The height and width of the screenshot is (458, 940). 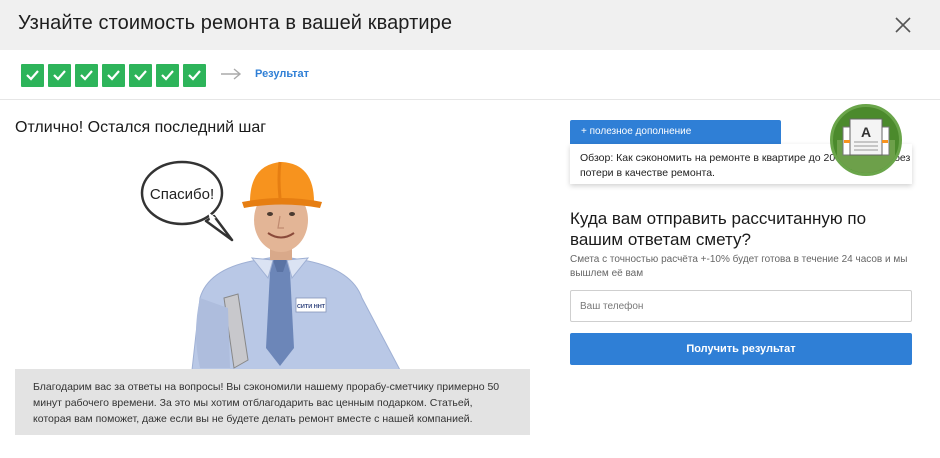 What do you see at coordinates (470, 75) in the screenshot?
I see `progress-steps: Результат` at bounding box center [470, 75].